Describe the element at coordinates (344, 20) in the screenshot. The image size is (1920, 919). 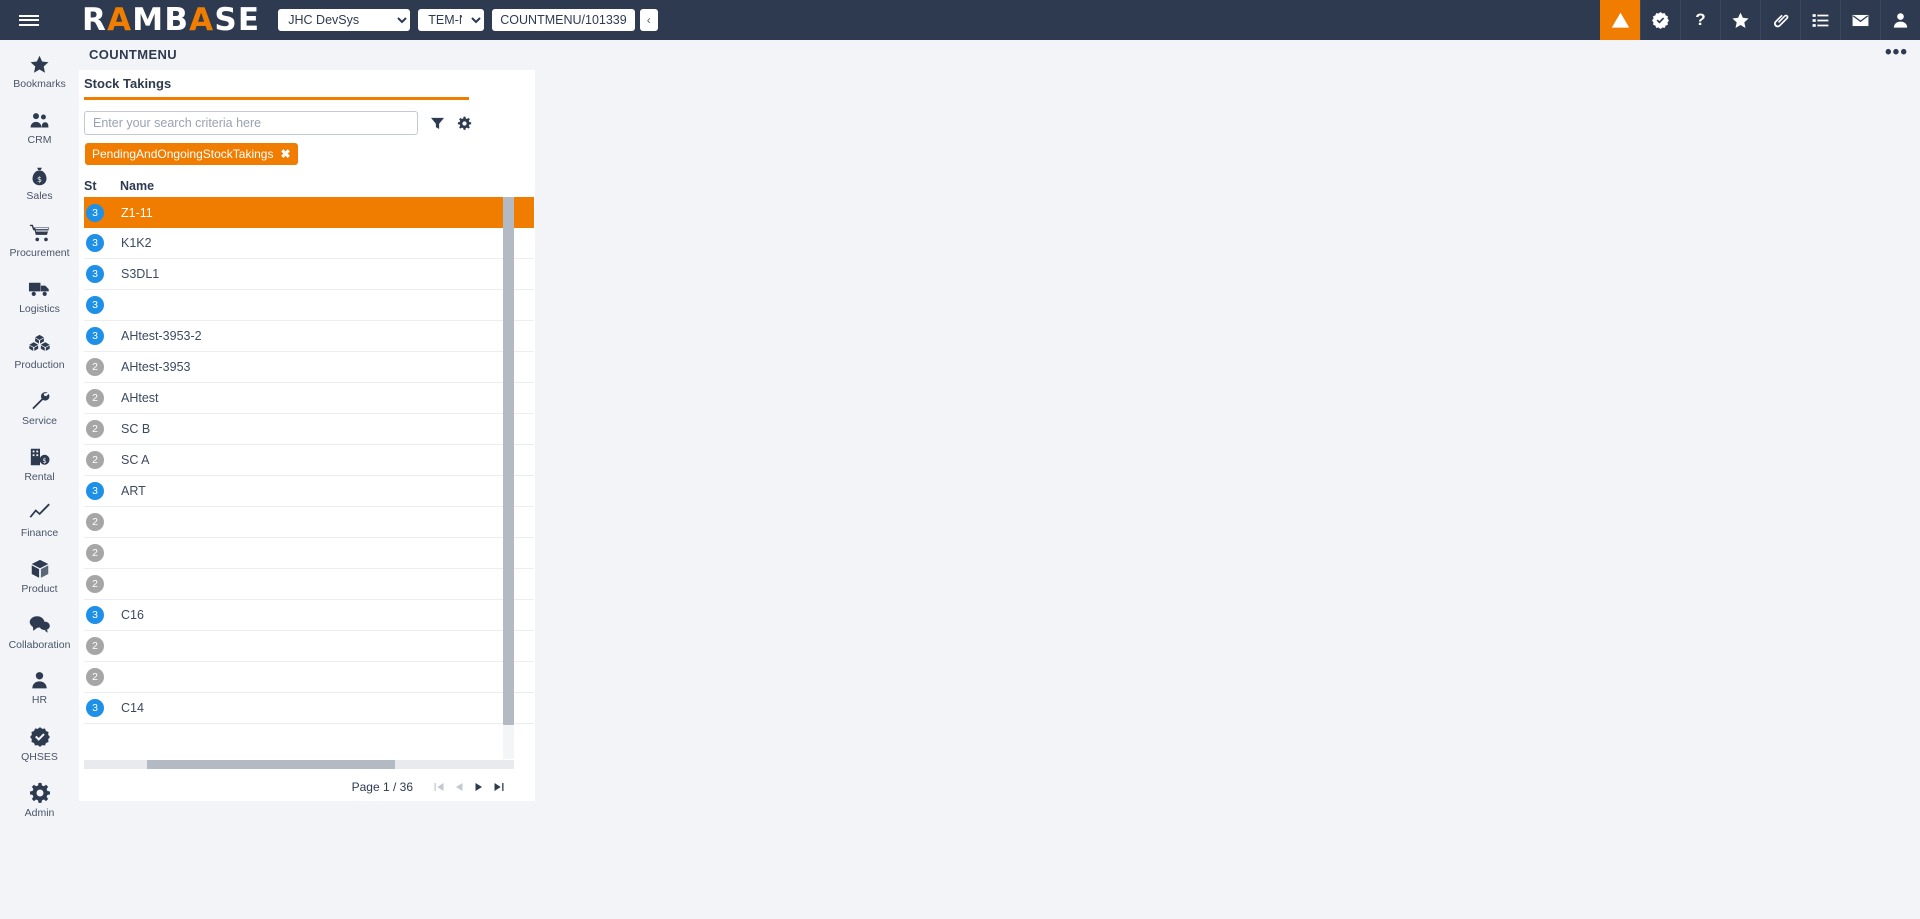
I see `company-selector: JHC DevSys` at that location.